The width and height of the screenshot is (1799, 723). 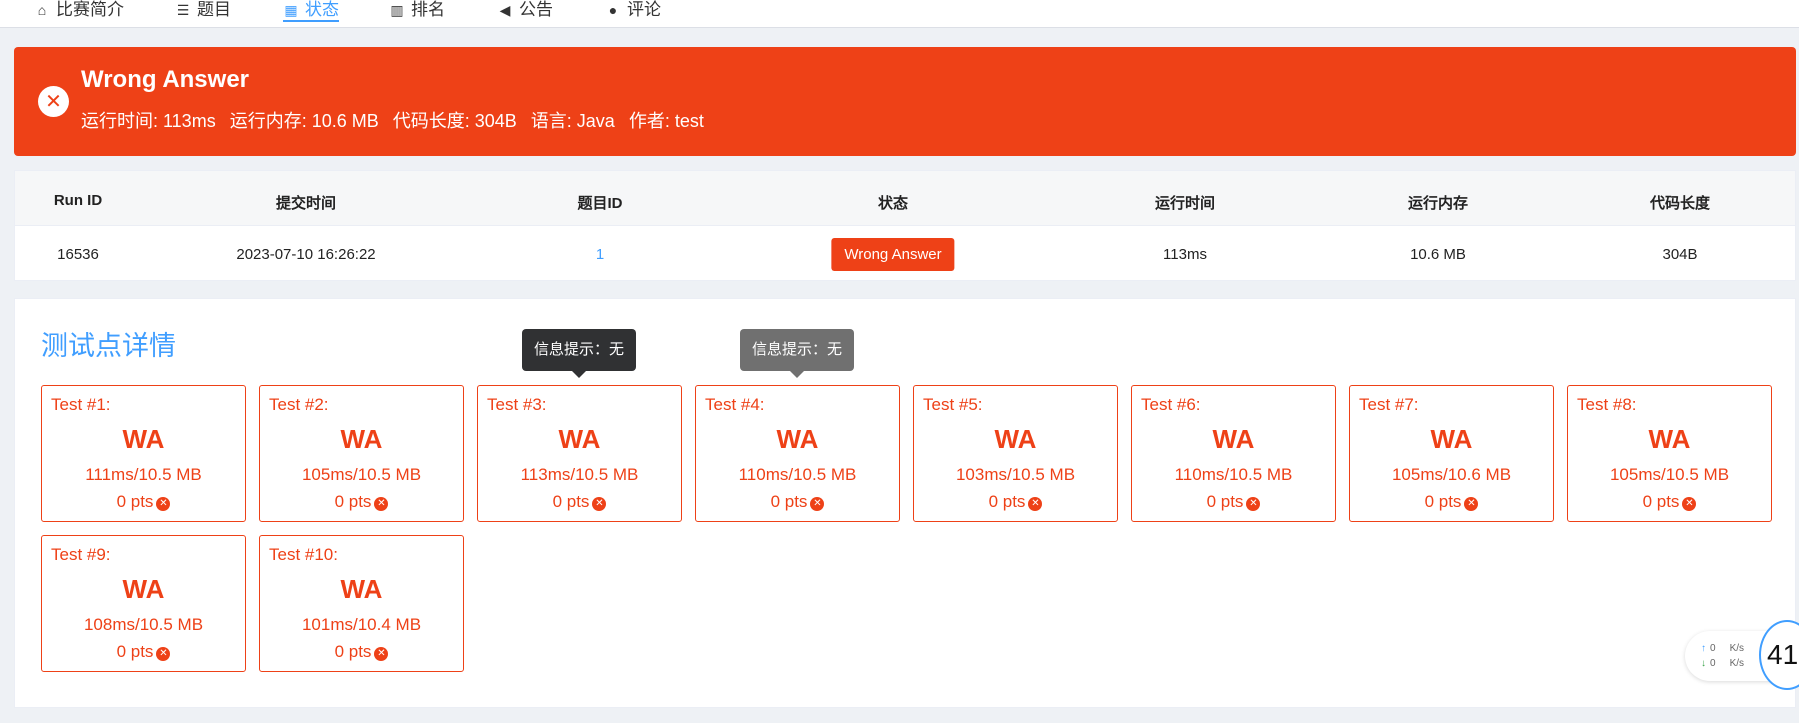 I want to click on download-value: 0, so click(x=1713, y=663).